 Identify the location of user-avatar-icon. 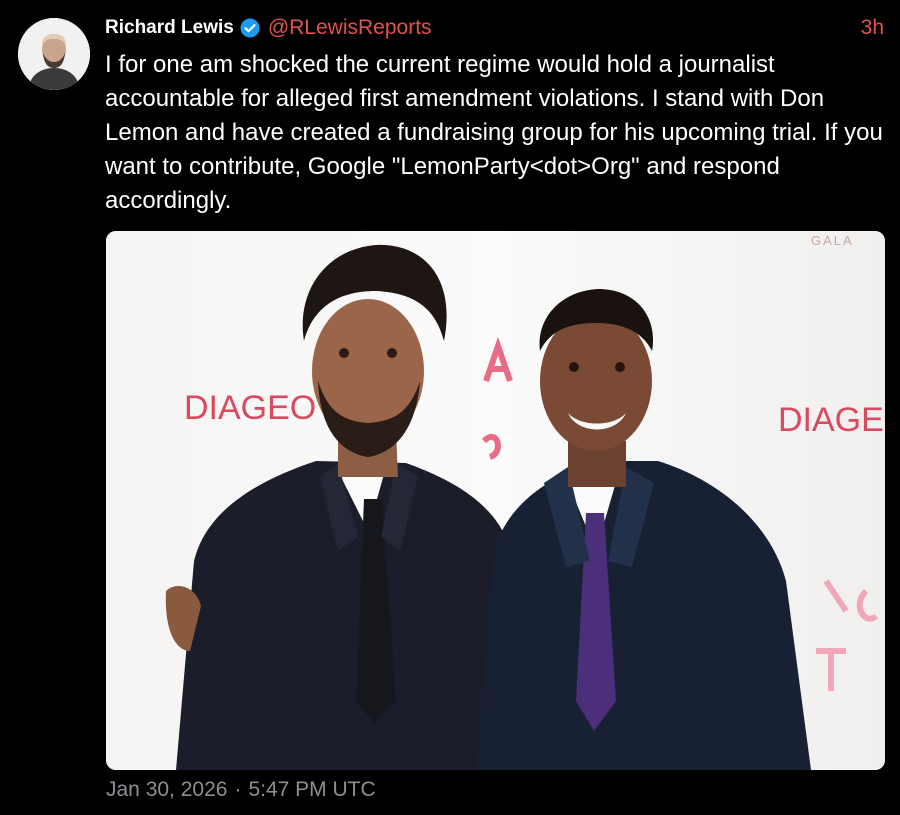
(54, 54).